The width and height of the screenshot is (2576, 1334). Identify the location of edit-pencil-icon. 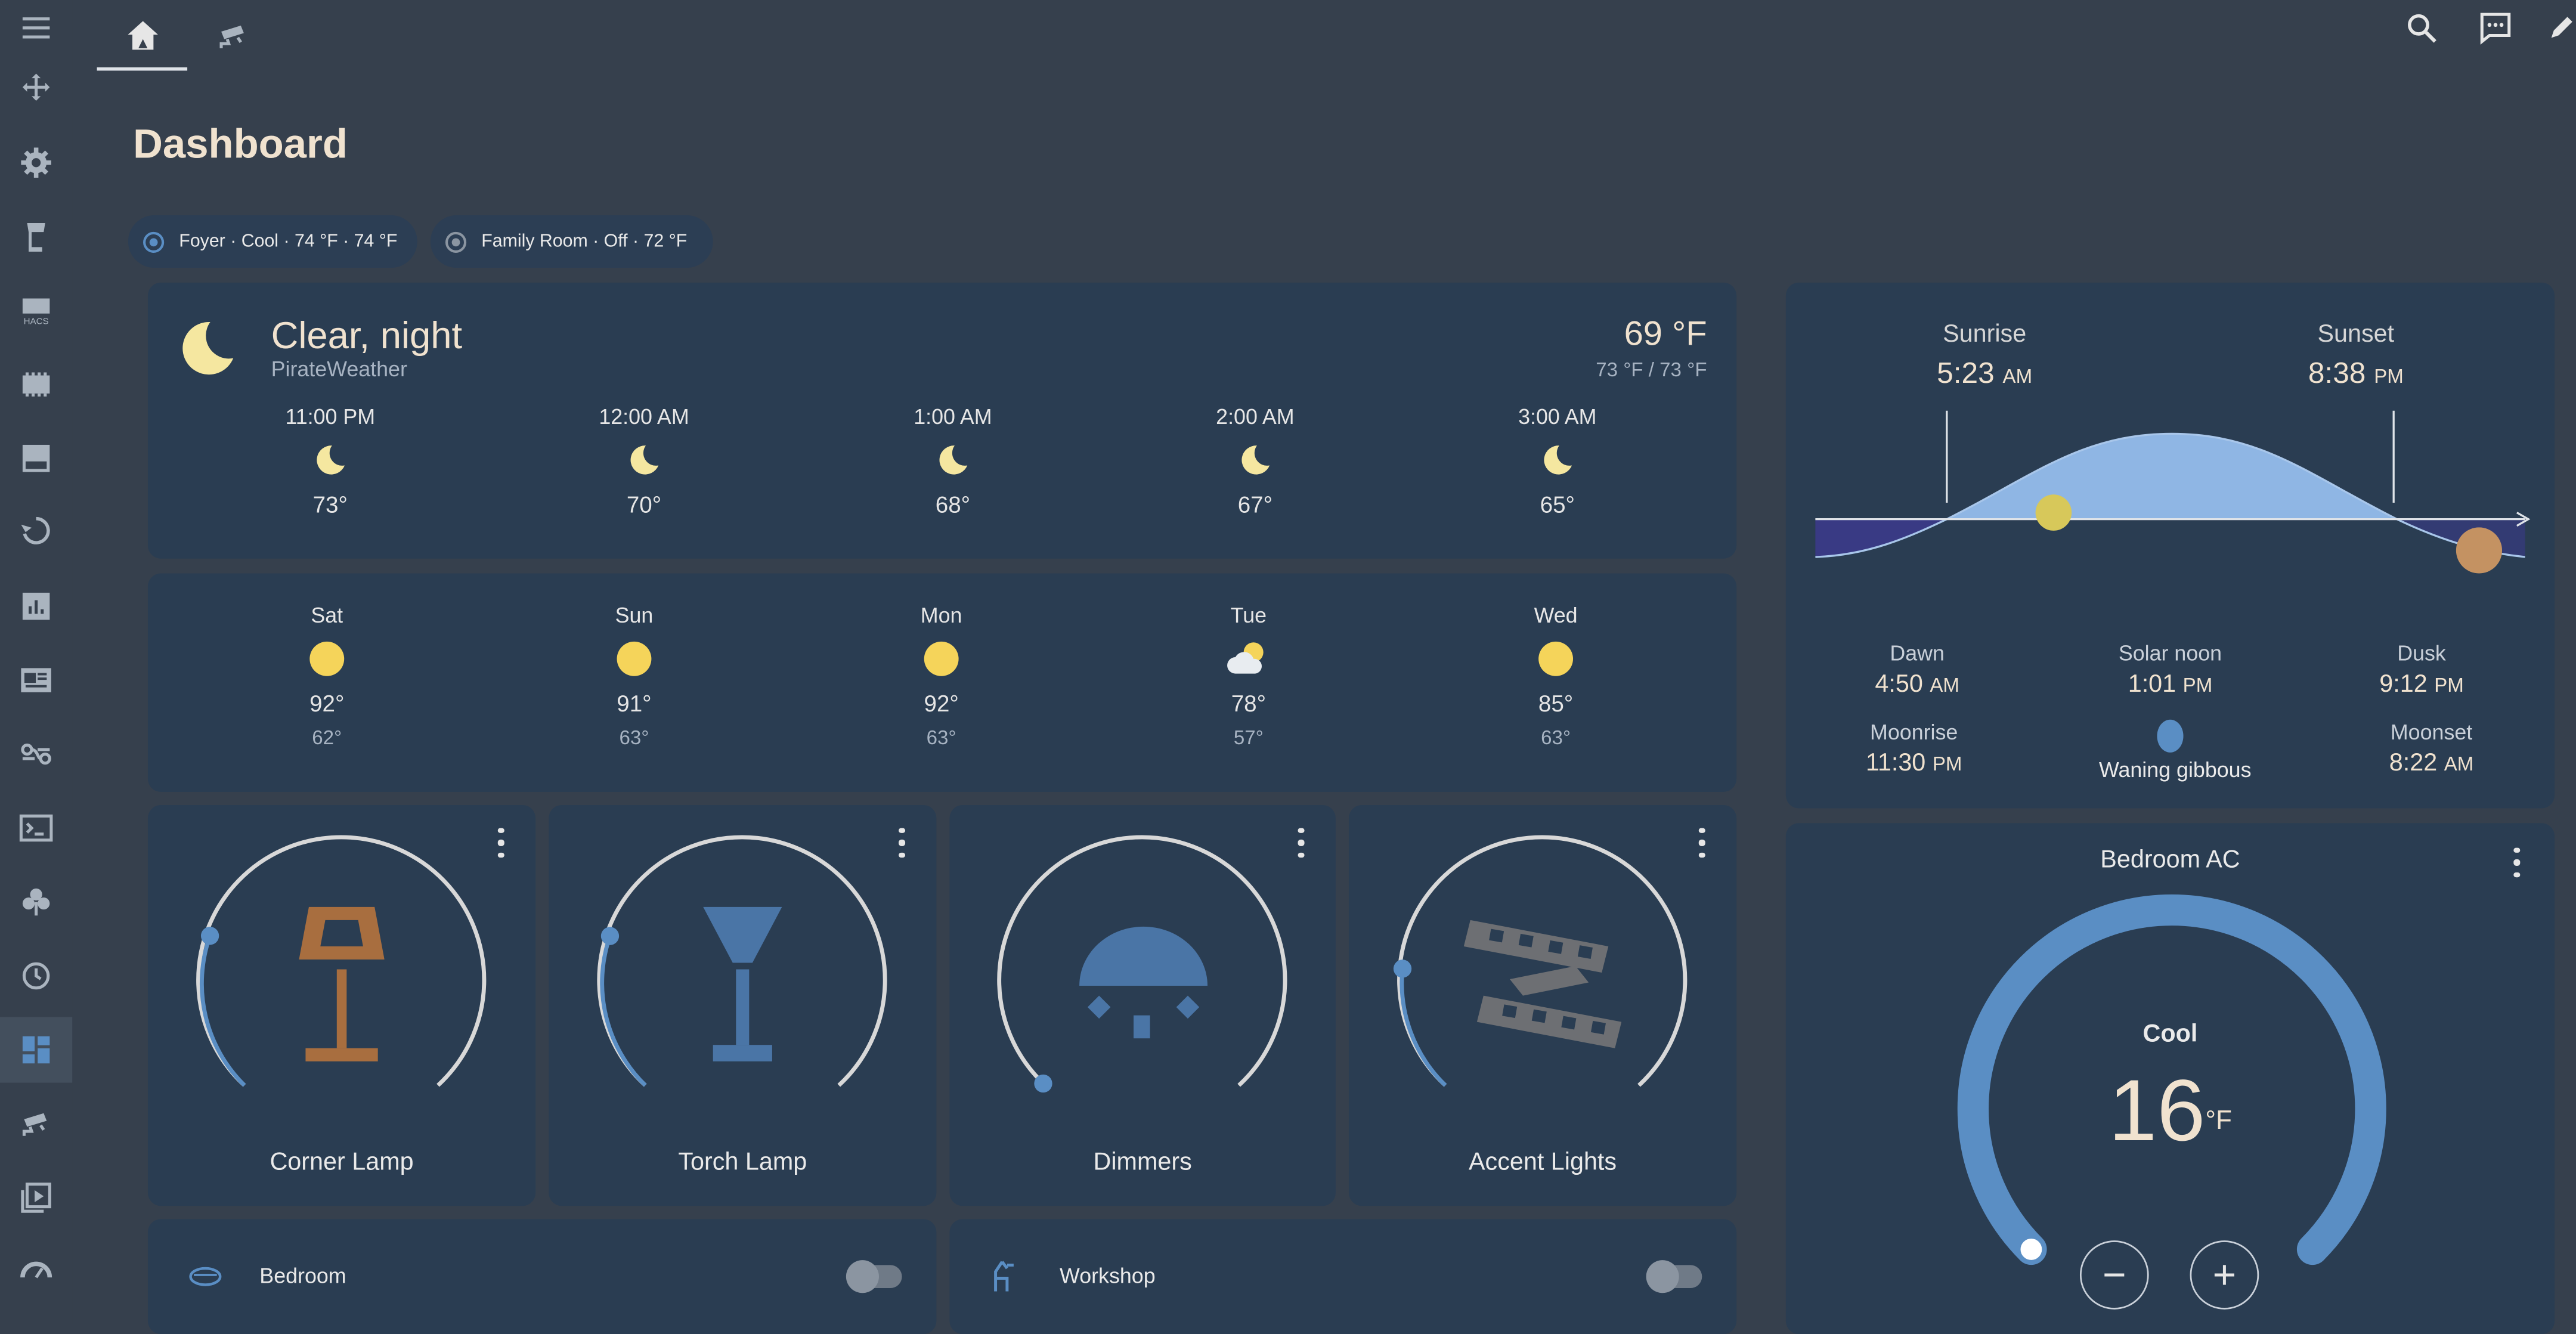
(2562, 28).